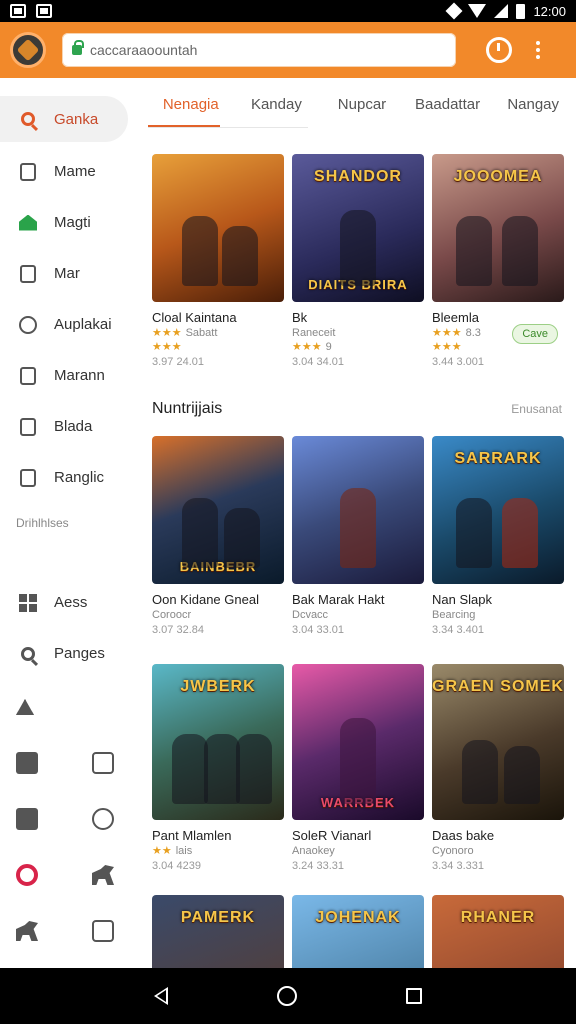 The height and width of the screenshot is (1024, 576). Describe the element at coordinates (286, 996) in the screenshot. I see `home-button-icon` at that location.